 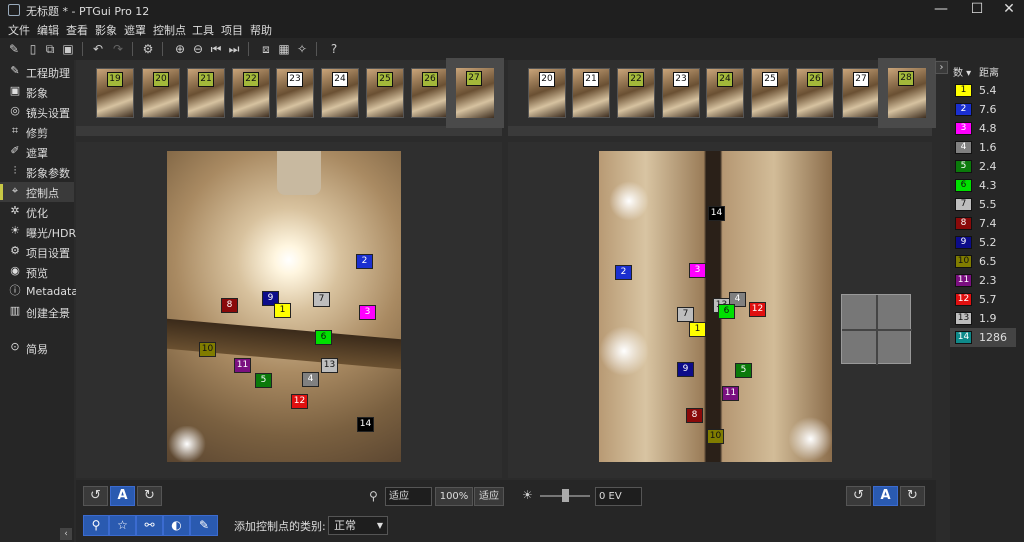 What do you see at coordinates (37, 192) in the screenshot?
I see `sidebar-item-control-points: ⌖ 控制点` at bounding box center [37, 192].